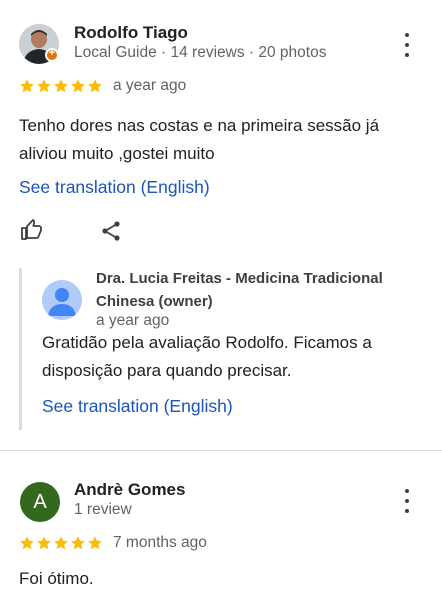  I want to click on reviewer-name: Rodolfo Tiago, so click(131, 33).